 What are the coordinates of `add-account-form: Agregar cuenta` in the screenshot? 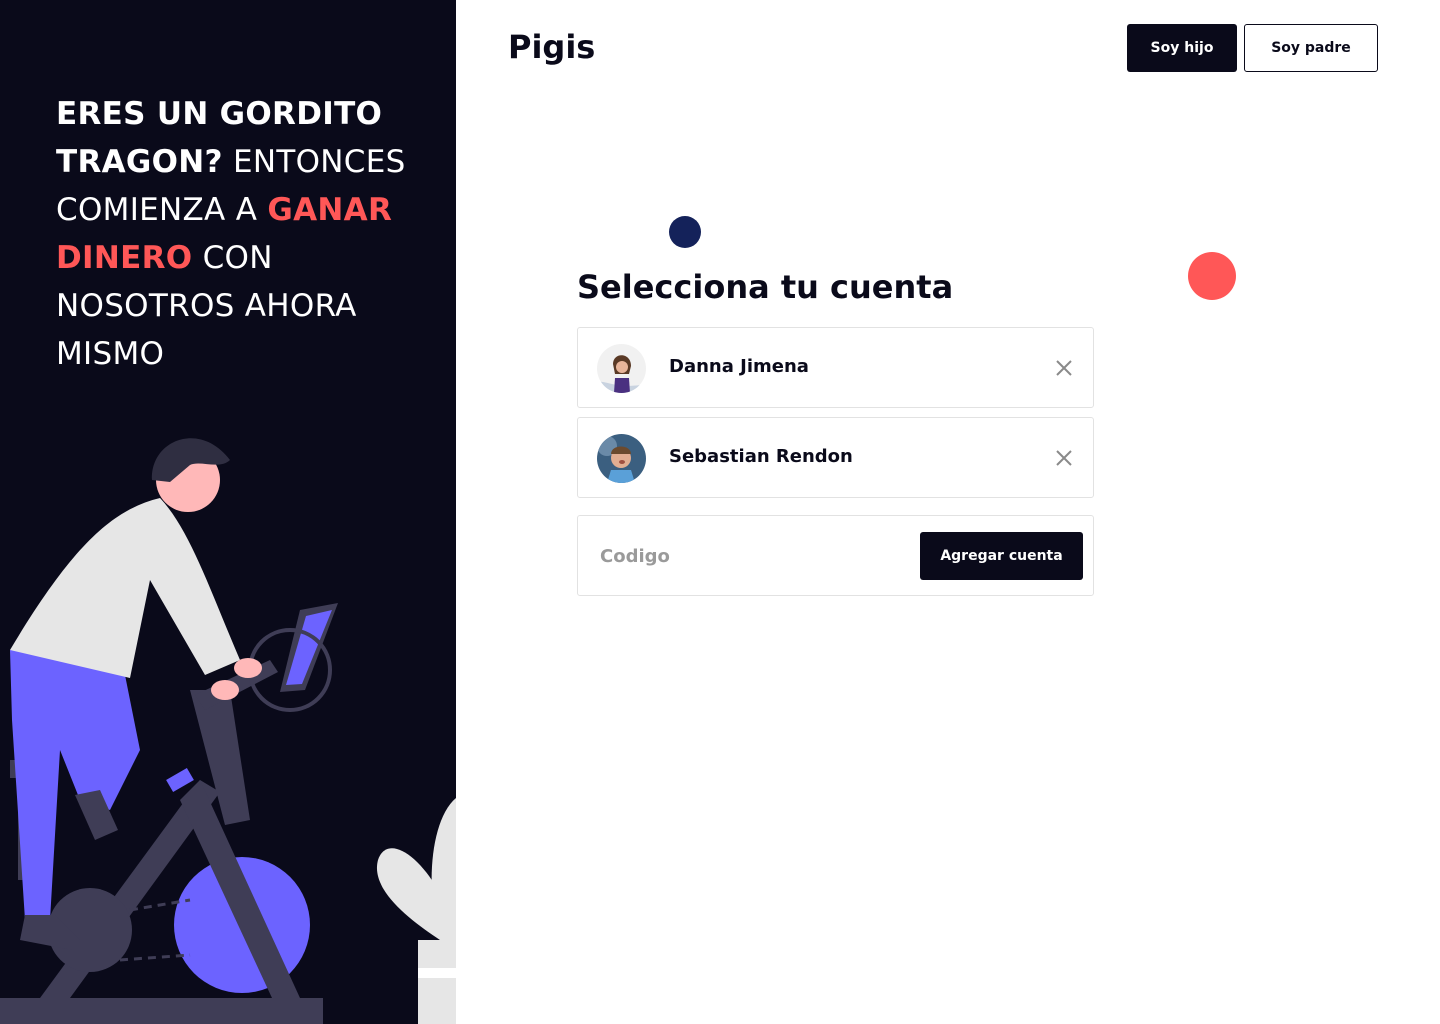 It's located at (835, 555).